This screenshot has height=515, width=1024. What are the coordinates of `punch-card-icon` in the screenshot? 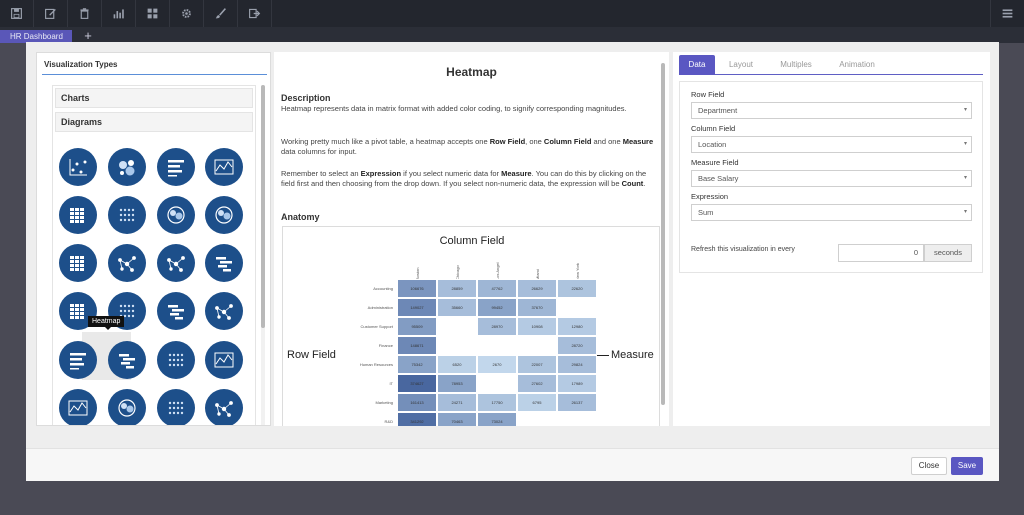 It's located at (176, 360).